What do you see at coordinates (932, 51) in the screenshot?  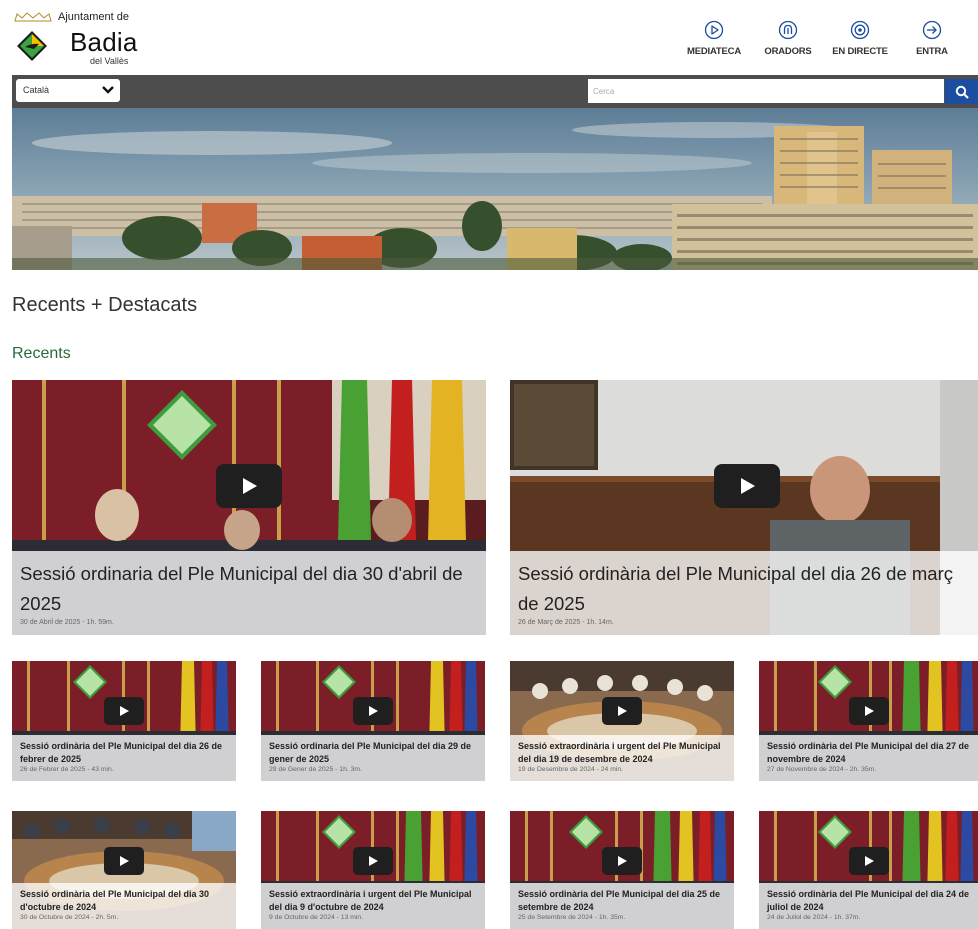 I see `nav-label: ENTRA` at bounding box center [932, 51].